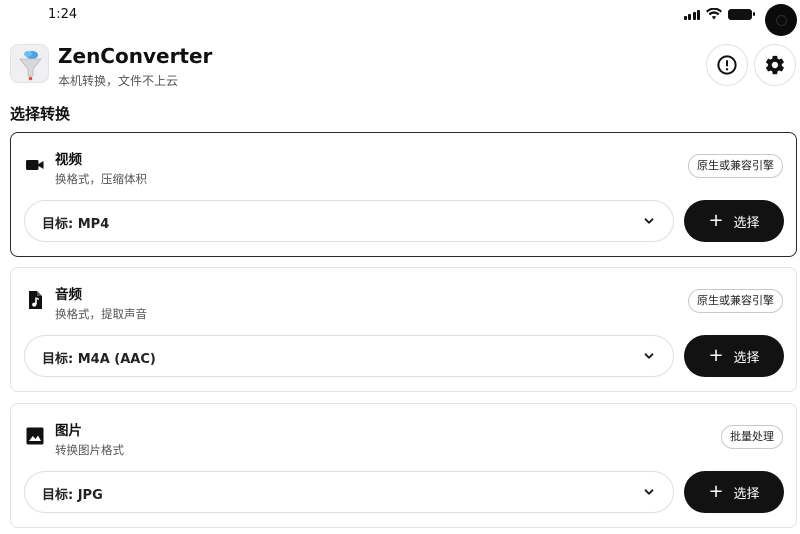 The height and width of the screenshot is (534, 800). Describe the element at coordinates (72, 495) in the screenshot. I see `target-format-label: 目标: JPG` at that location.